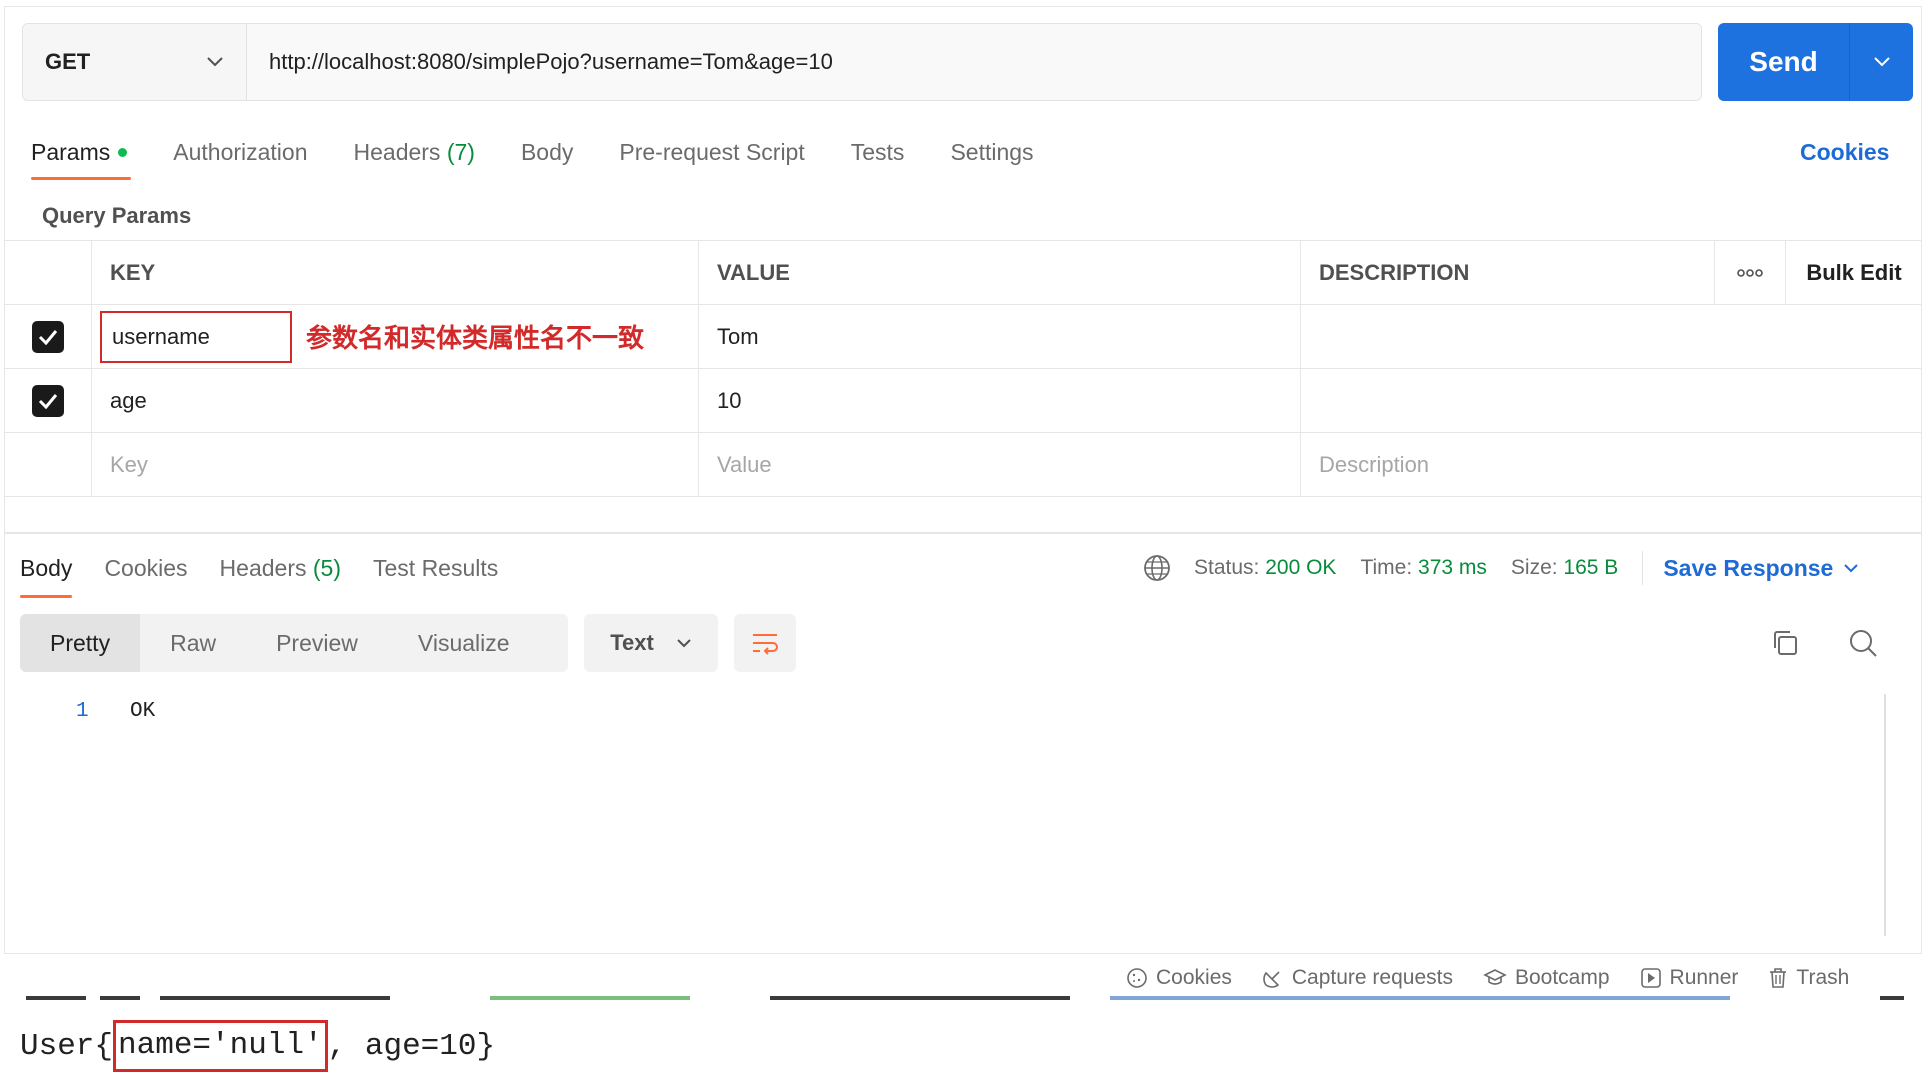 Image resolution: width=1928 pixels, height=1076 pixels. I want to click on param-value-input: Tom, so click(1000, 336).